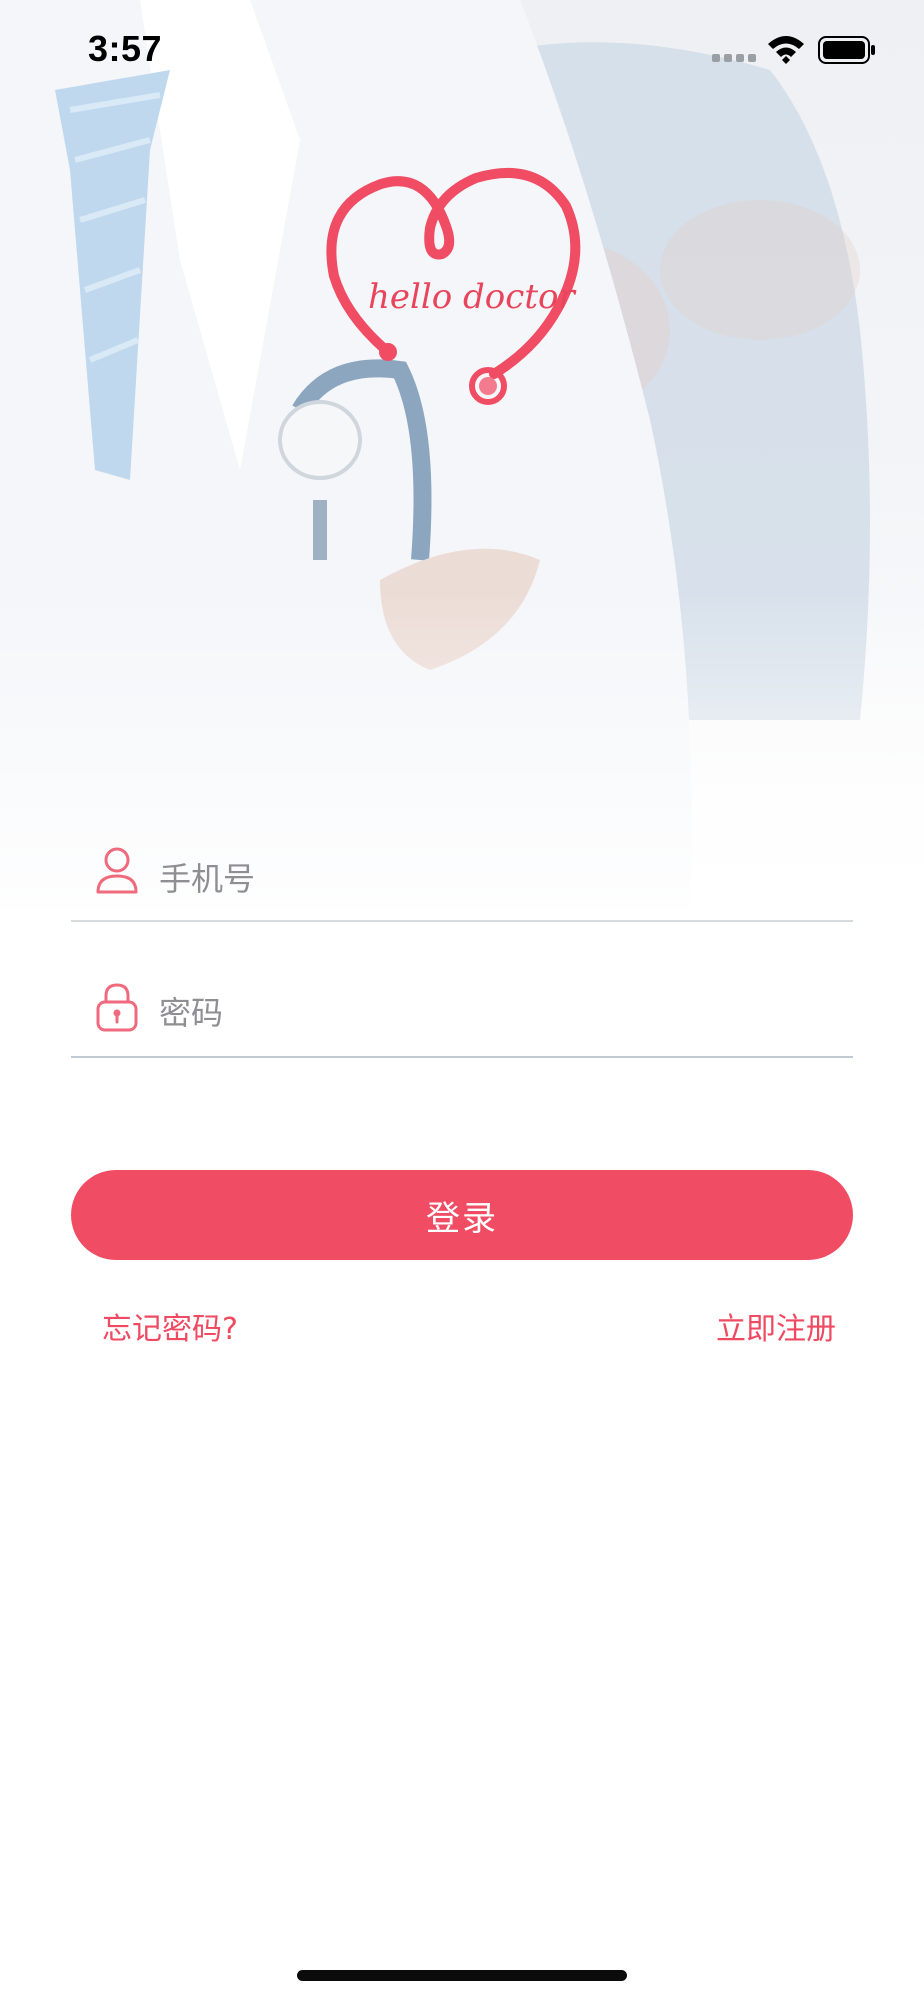 This screenshot has width=924, height=2000. What do you see at coordinates (462, 50) in the screenshot?
I see `status-bar: 3:57` at bounding box center [462, 50].